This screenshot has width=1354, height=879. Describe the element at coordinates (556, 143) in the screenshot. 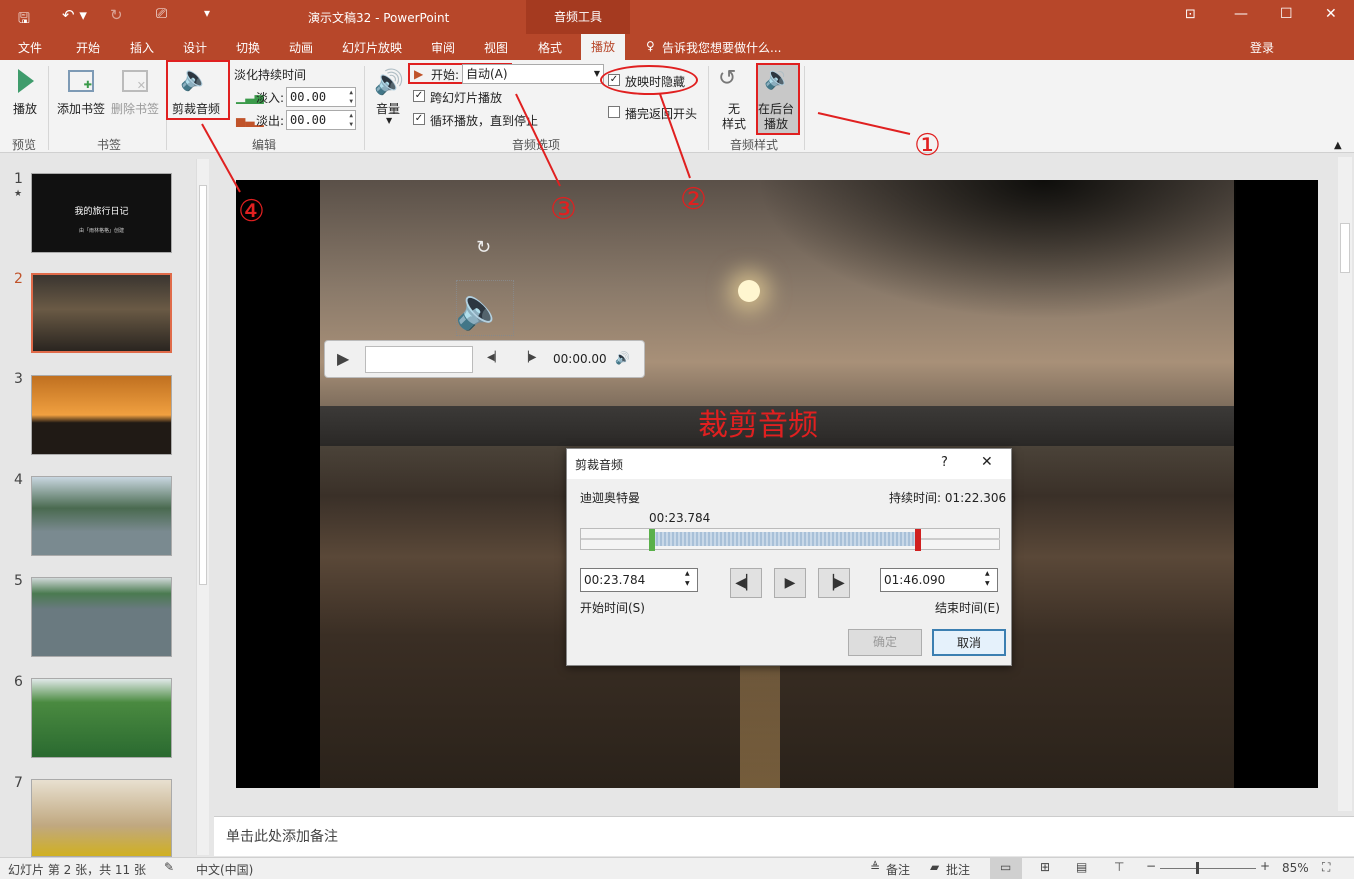

I see `annotation-lines` at that location.